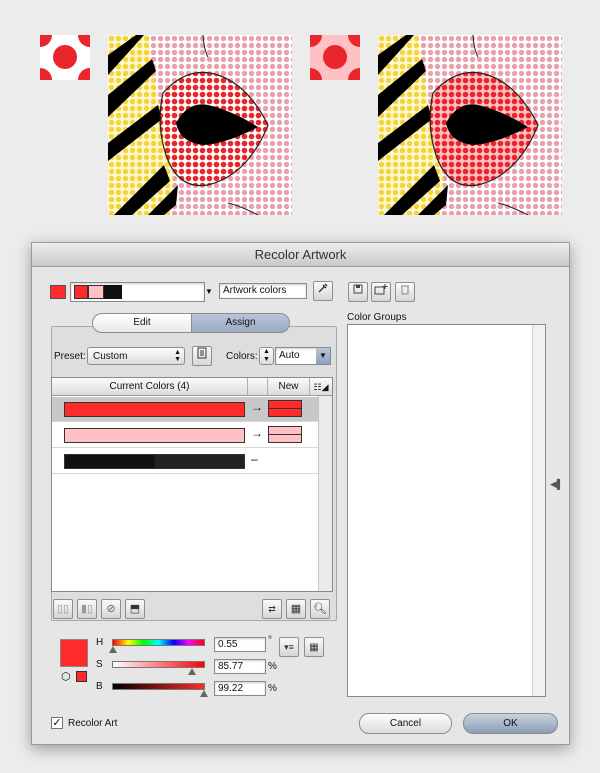  I want to click on slider-mode-menu-button: ▾≡, so click(289, 647).